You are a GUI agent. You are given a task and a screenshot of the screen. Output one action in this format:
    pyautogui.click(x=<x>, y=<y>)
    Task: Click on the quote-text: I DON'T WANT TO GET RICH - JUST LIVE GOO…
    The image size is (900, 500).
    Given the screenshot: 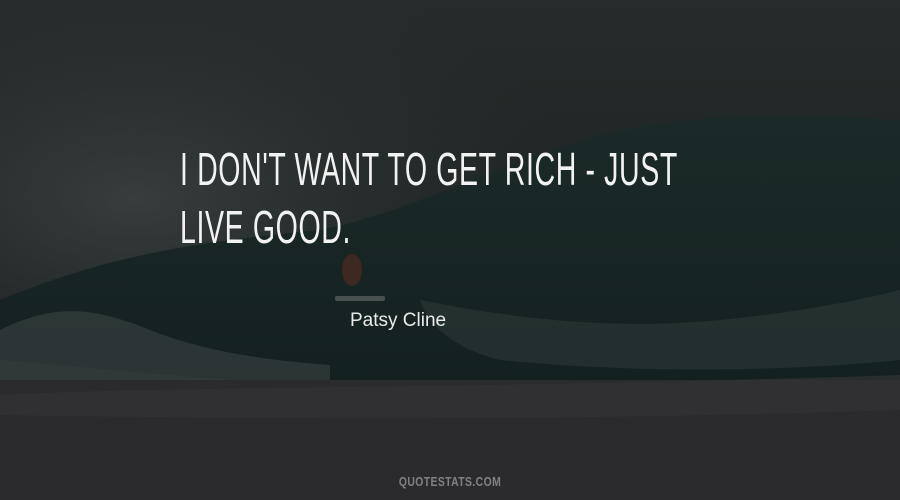 What is the action you would take?
    pyautogui.click(x=429, y=198)
    